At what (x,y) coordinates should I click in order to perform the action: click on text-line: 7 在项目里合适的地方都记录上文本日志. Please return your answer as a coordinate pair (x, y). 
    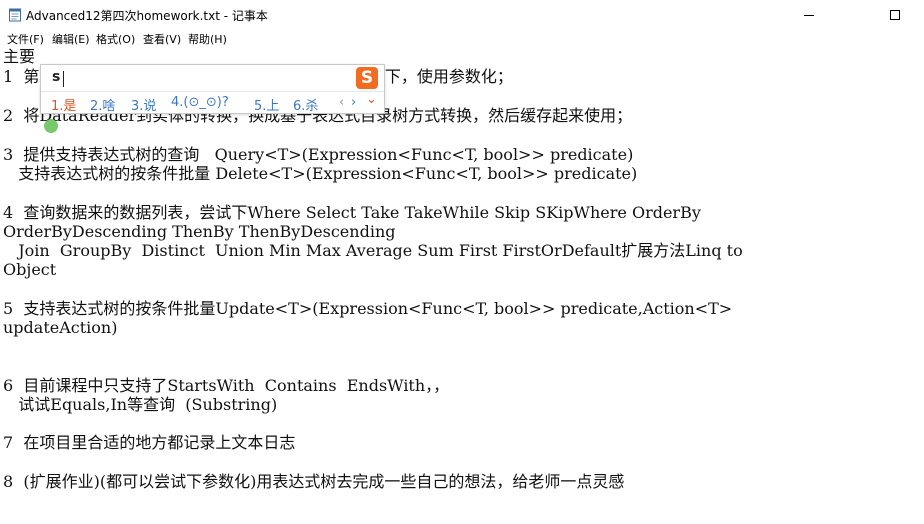
    Looking at the image, I should click on (149, 442).